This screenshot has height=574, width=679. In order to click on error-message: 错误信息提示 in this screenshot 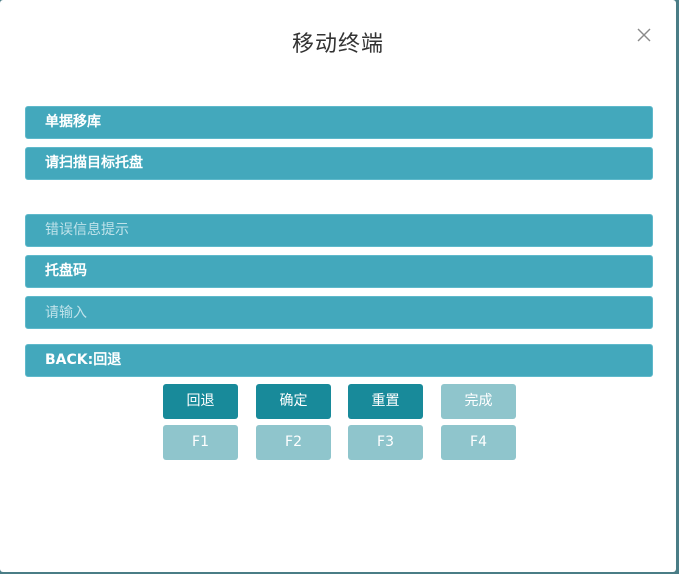, I will do `click(339, 230)`.